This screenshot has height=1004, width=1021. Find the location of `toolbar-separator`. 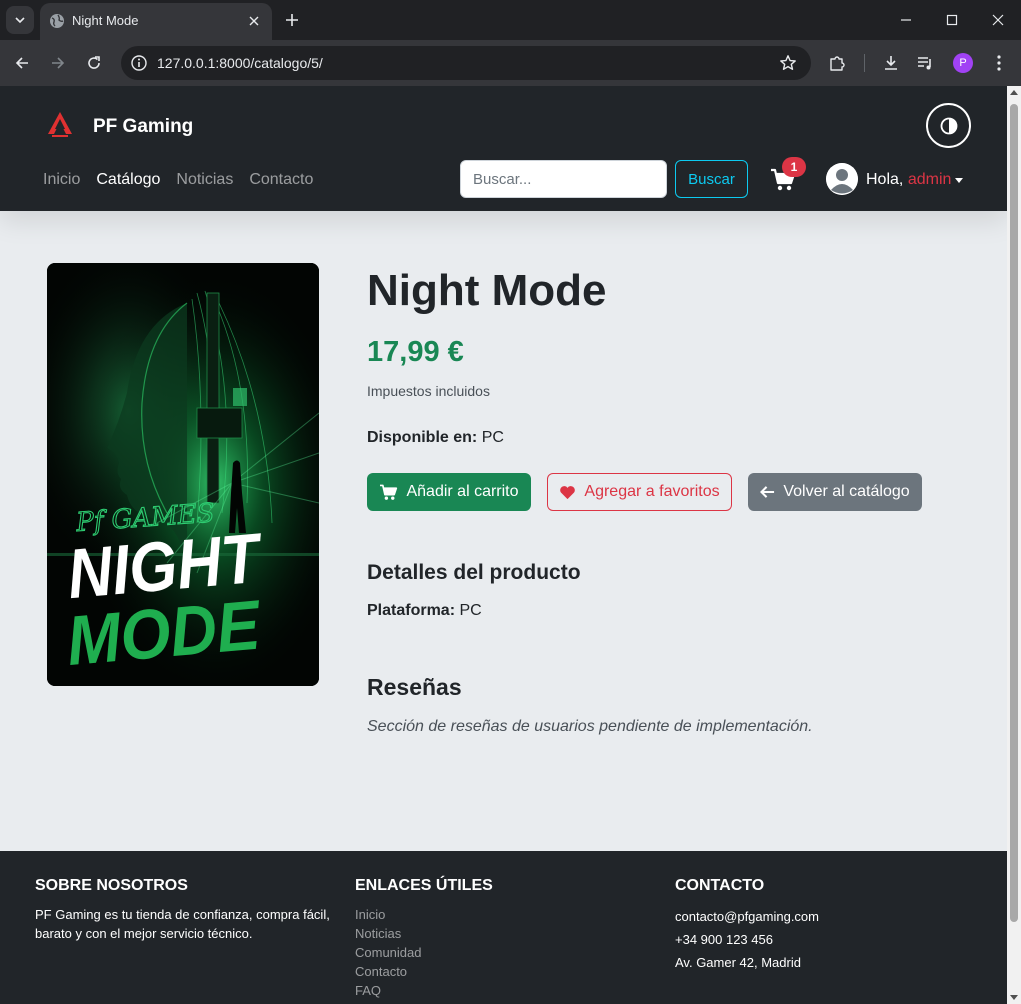

toolbar-separator is located at coordinates (864, 63).